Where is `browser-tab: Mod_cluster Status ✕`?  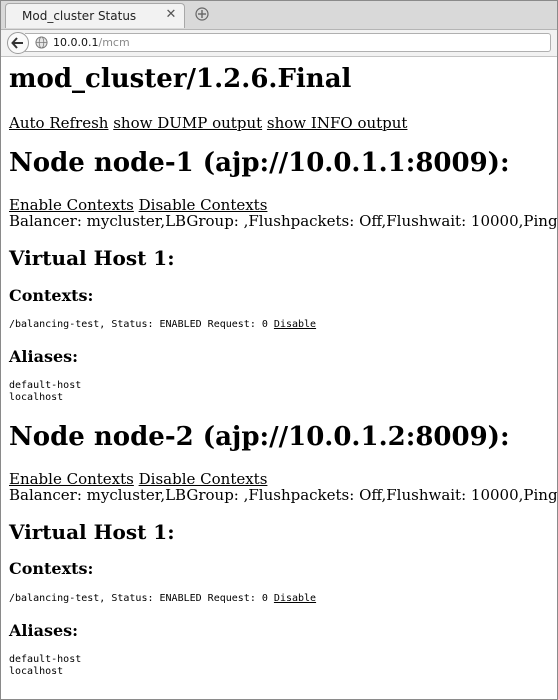 browser-tab: Mod_cluster Status ✕ is located at coordinates (95, 15).